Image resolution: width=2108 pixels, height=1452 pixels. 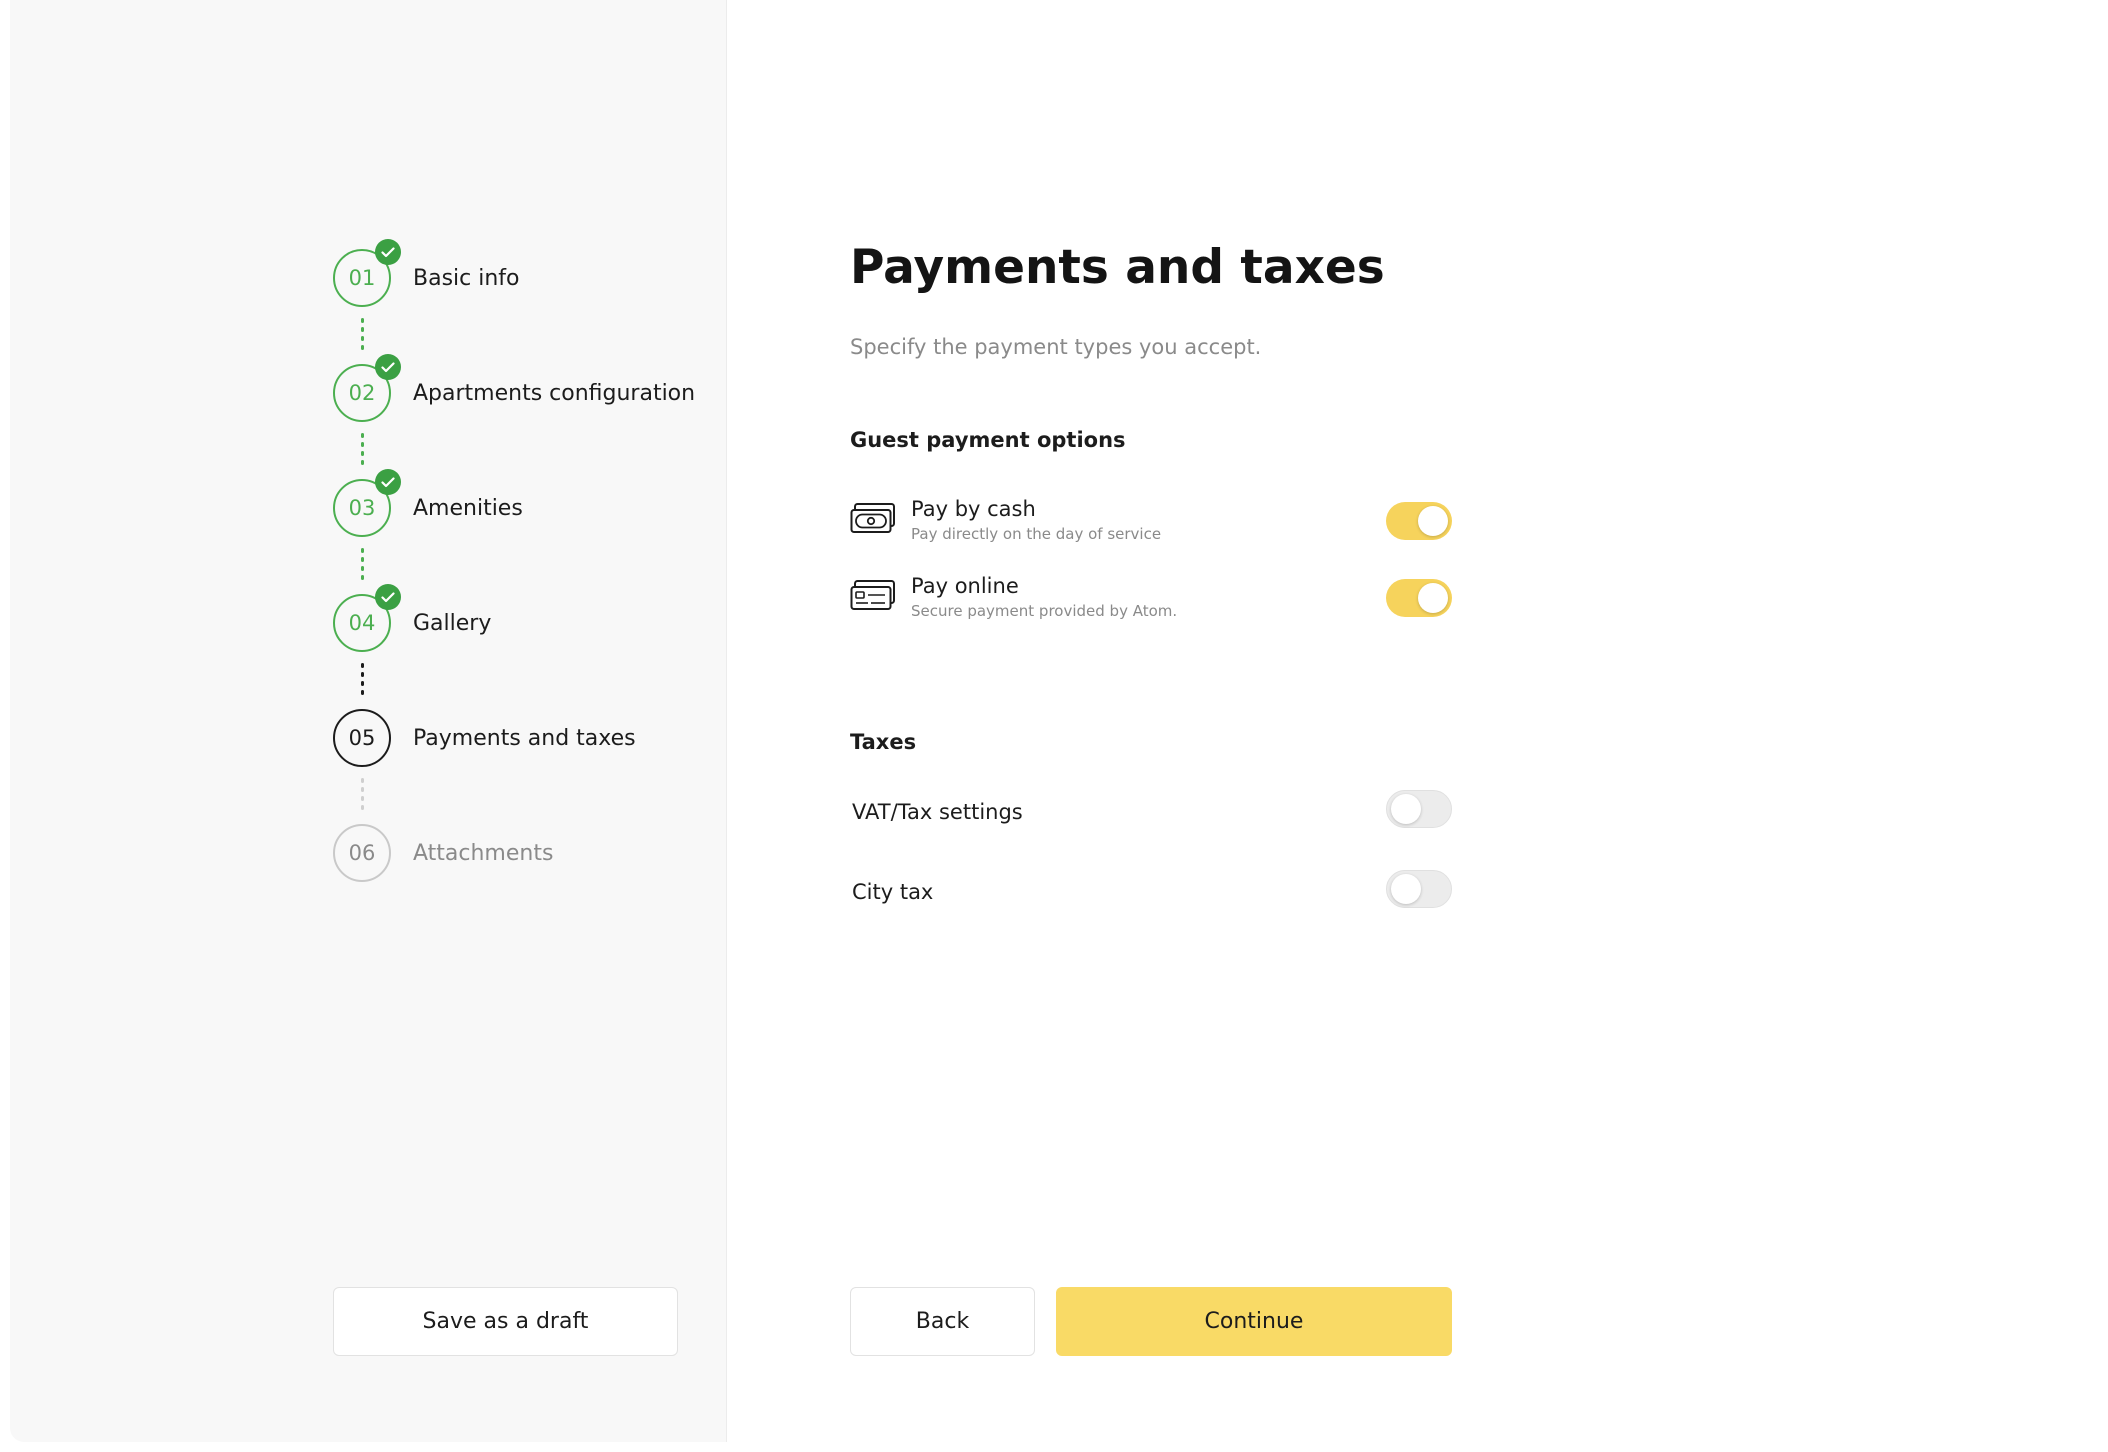 I want to click on pay-online-toggle, so click(x=1419, y=598).